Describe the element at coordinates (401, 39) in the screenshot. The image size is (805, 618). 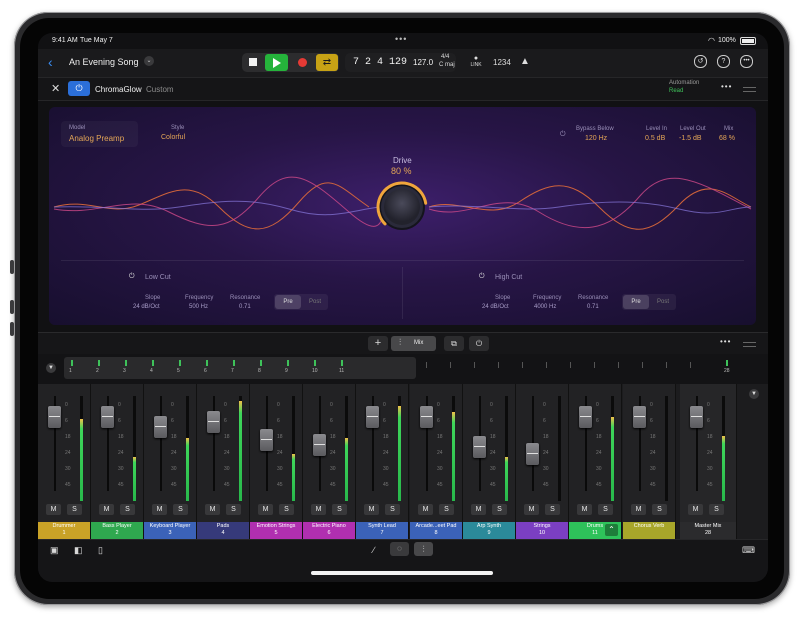
I see `multitask-dots-icon: •••` at that location.